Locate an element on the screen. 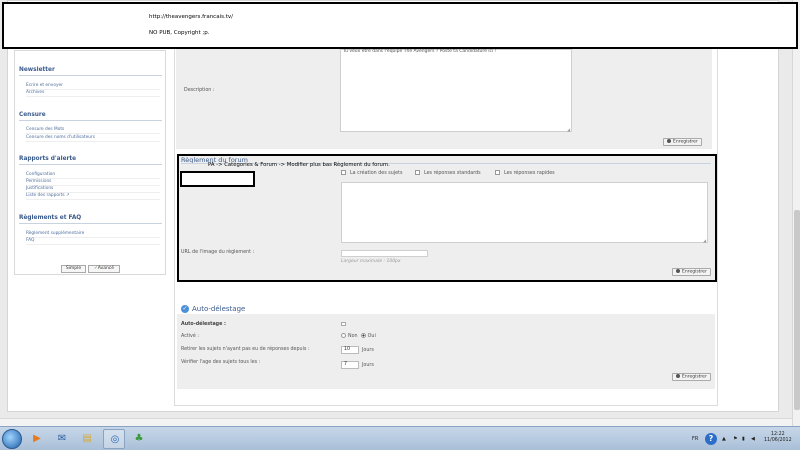  sidebar-link-reglement-supp: Règlement supplémentaire is located at coordinates (55, 233).